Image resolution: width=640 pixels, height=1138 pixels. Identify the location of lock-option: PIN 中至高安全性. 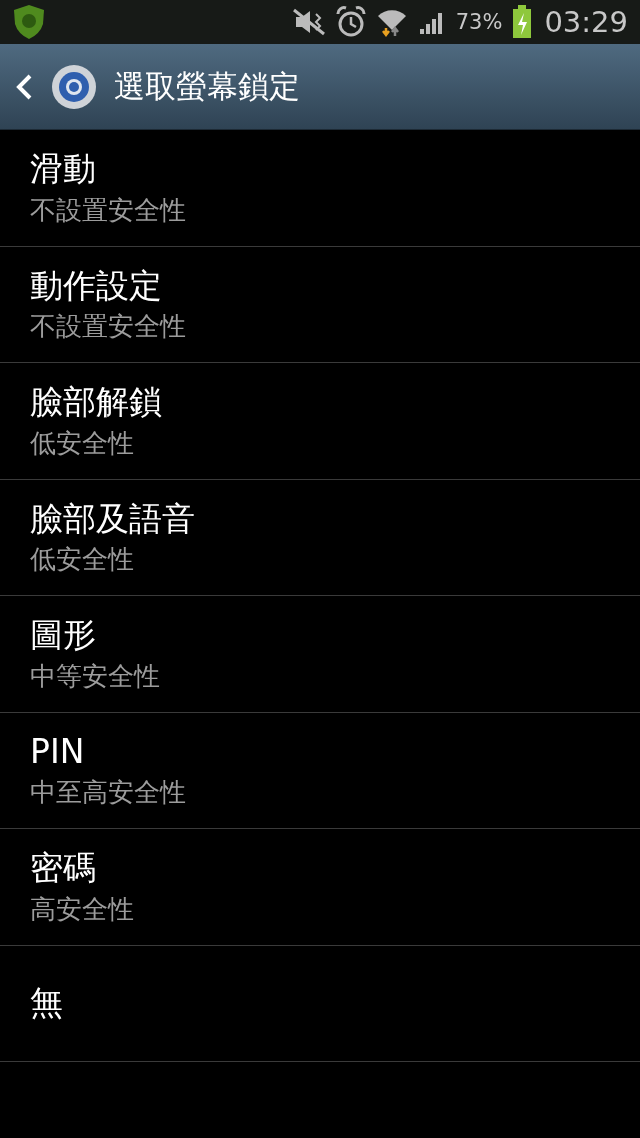
(320, 770).